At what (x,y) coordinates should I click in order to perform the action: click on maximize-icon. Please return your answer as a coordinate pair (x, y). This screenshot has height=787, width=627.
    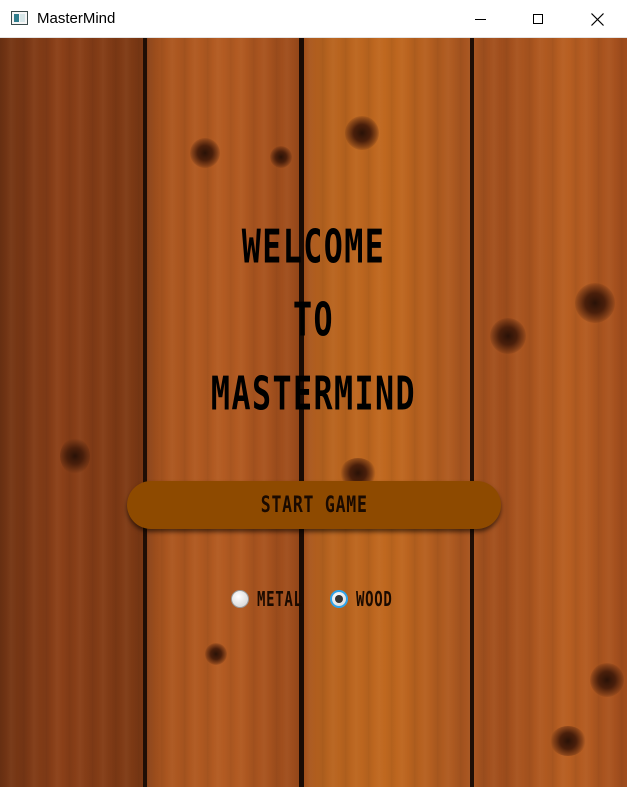
    Looking at the image, I should click on (538, 19).